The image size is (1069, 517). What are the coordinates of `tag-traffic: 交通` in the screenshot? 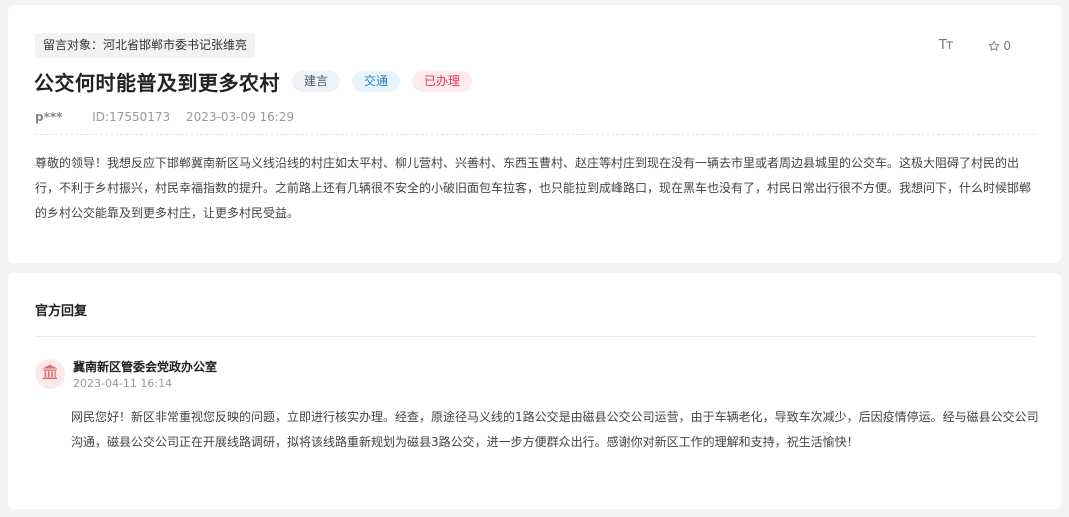 It's located at (376, 81).